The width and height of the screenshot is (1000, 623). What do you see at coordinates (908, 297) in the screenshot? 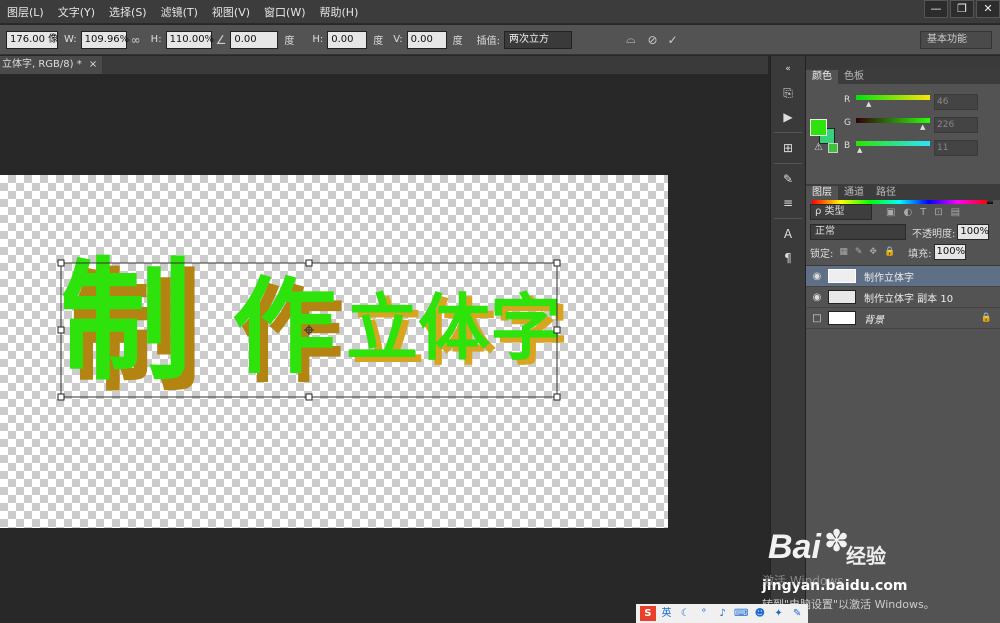
I see `layer-name: 制作立体字 副本 10` at bounding box center [908, 297].